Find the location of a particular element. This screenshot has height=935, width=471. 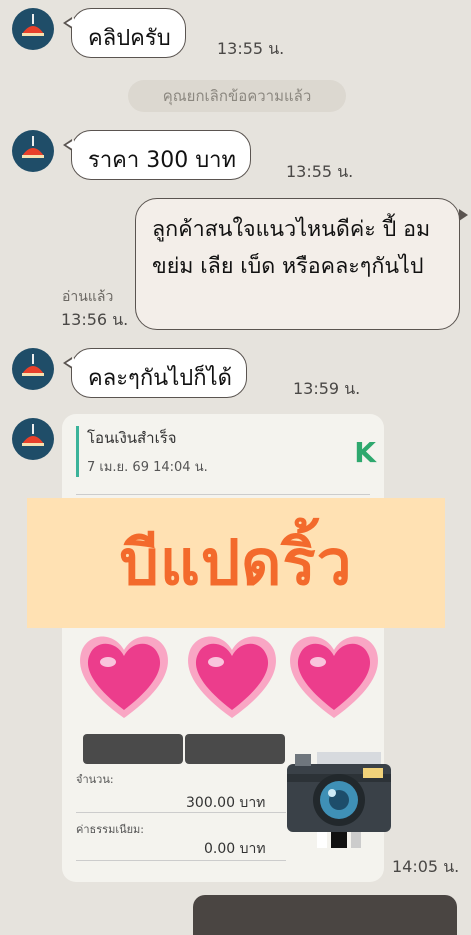

message-text: คละๆกันไปก็ได้ is located at coordinates (160, 378).